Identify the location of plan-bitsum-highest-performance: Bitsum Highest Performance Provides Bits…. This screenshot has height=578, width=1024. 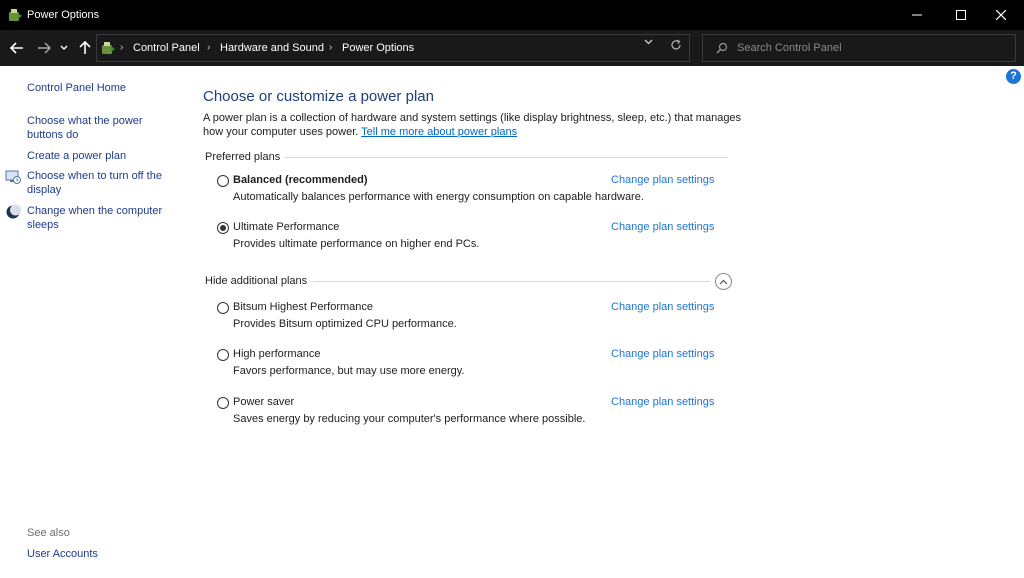
(472, 318).